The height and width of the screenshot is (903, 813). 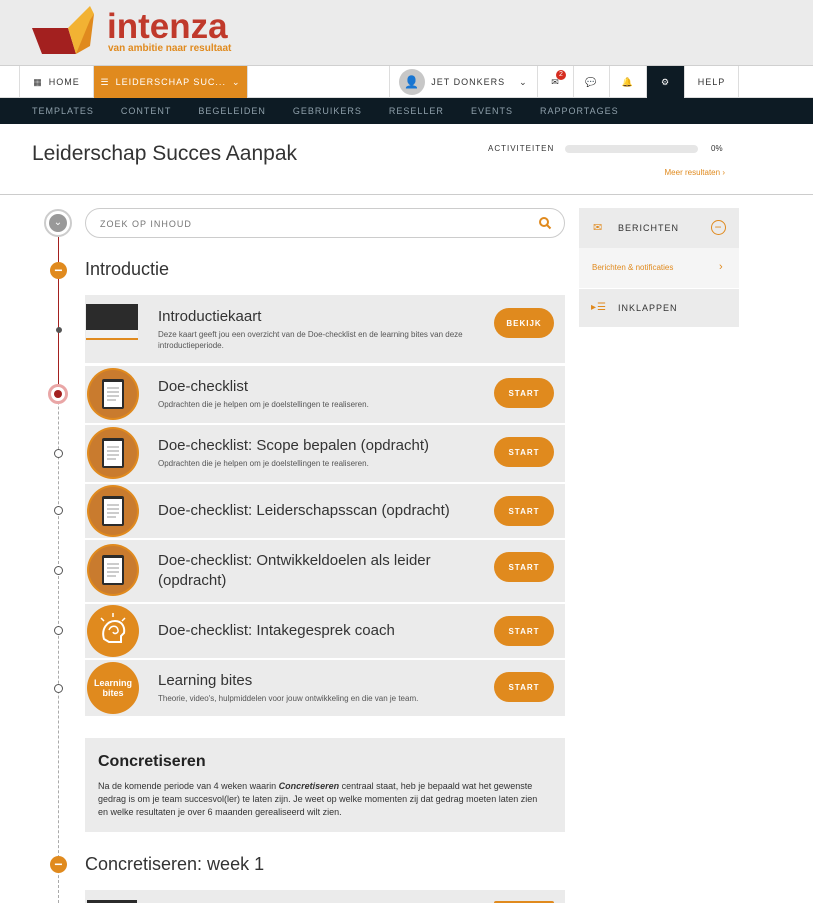 What do you see at coordinates (127, 269) in the screenshot?
I see `section-title: Introductie` at bounding box center [127, 269].